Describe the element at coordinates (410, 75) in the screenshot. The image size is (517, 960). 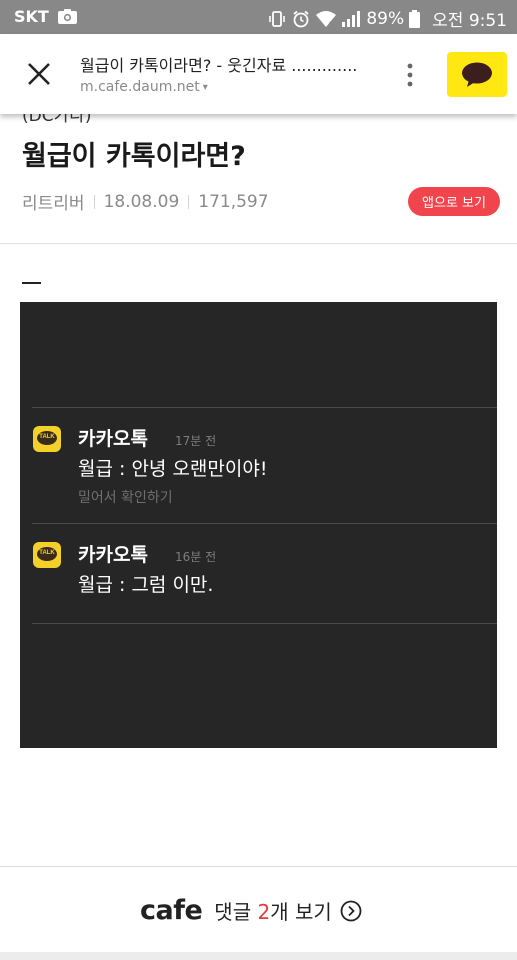
I see `more-options-icon` at that location.